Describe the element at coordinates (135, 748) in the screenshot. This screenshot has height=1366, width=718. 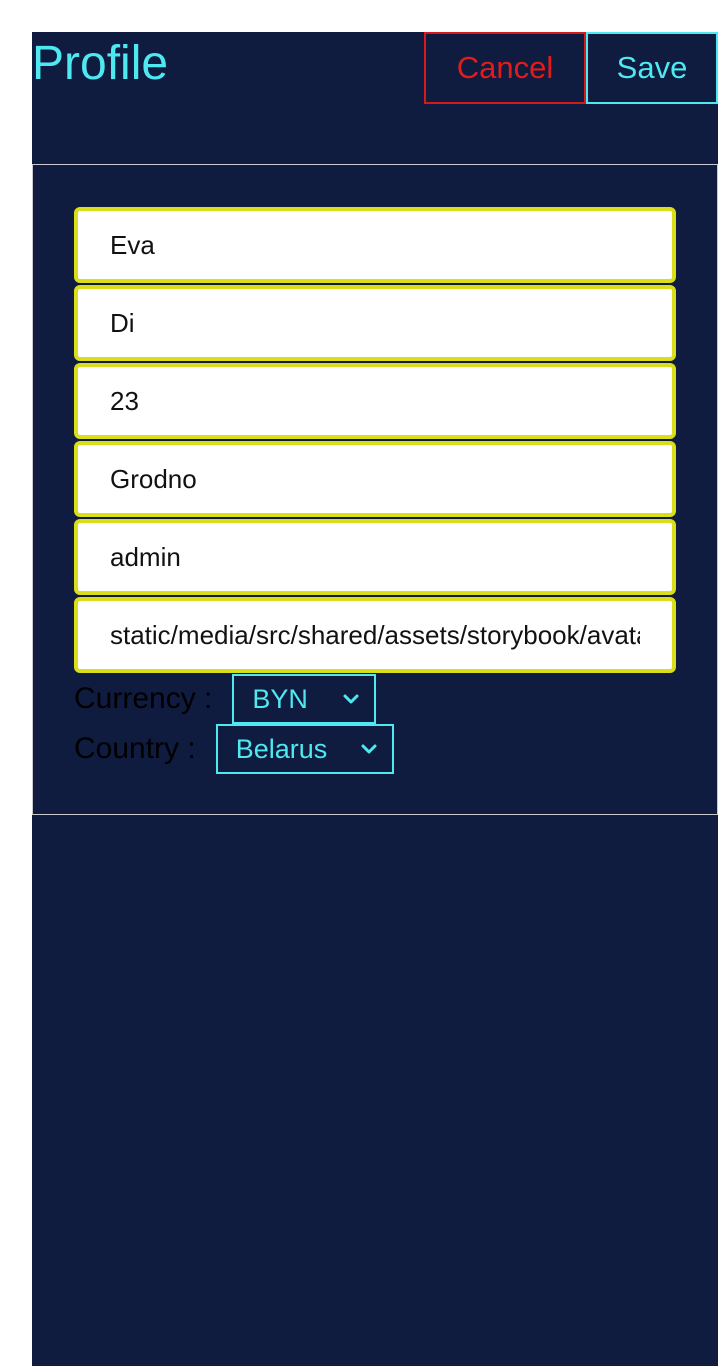
I see `country-label: Country :` at that location.